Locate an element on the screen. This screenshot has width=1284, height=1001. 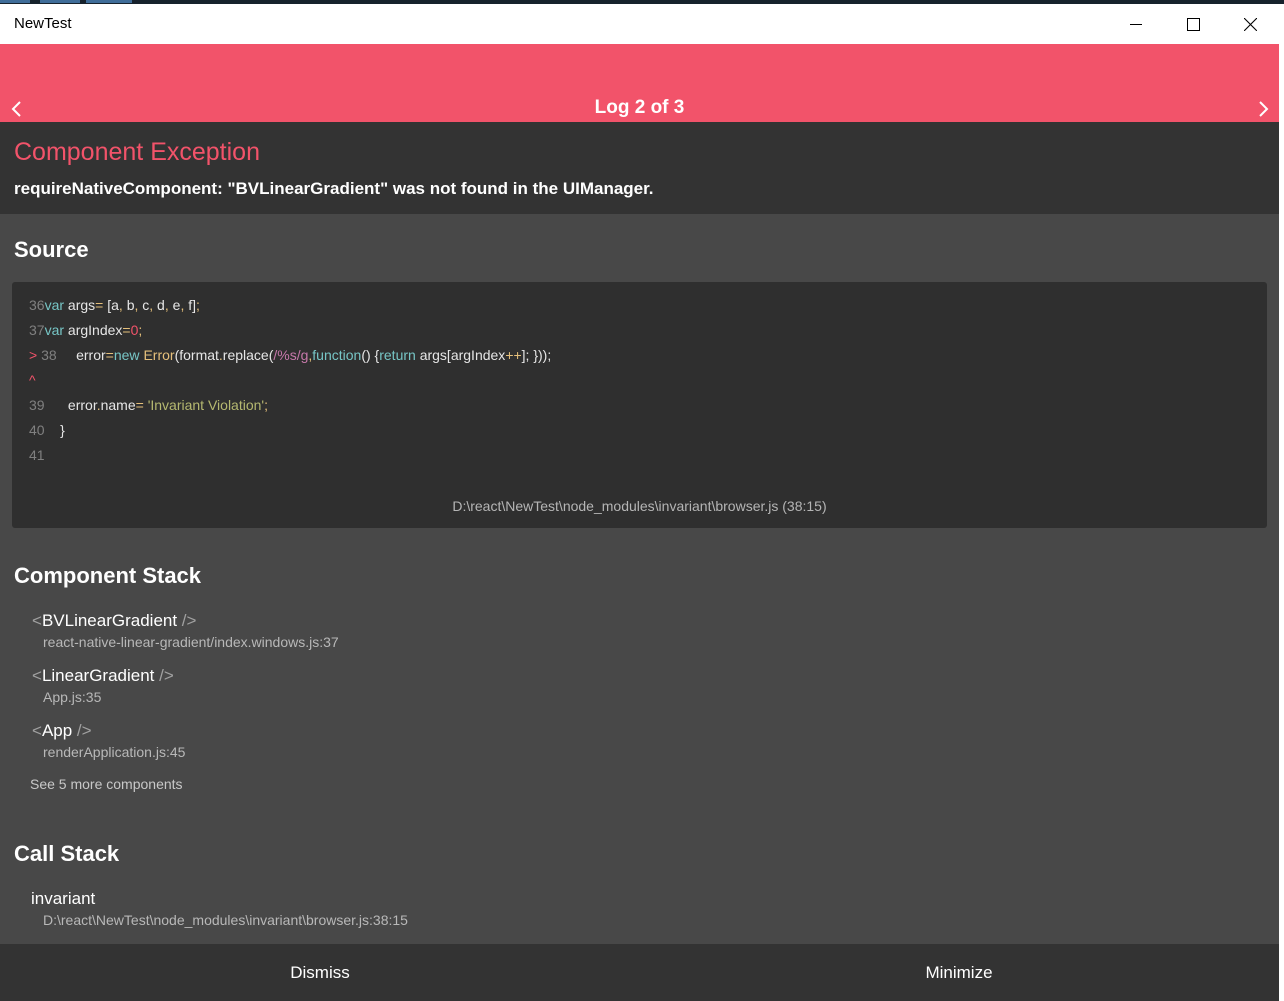
close-icon is located at coordinates (1250, 24).